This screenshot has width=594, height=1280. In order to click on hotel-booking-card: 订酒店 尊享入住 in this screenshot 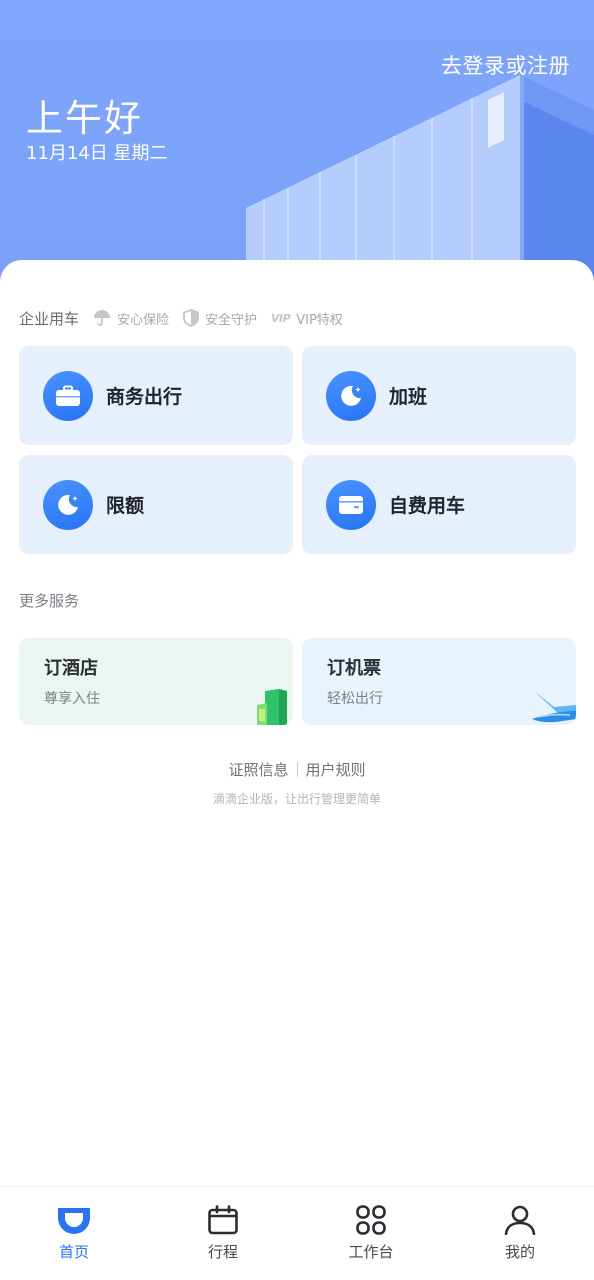, I will do `click(156, 681)`.